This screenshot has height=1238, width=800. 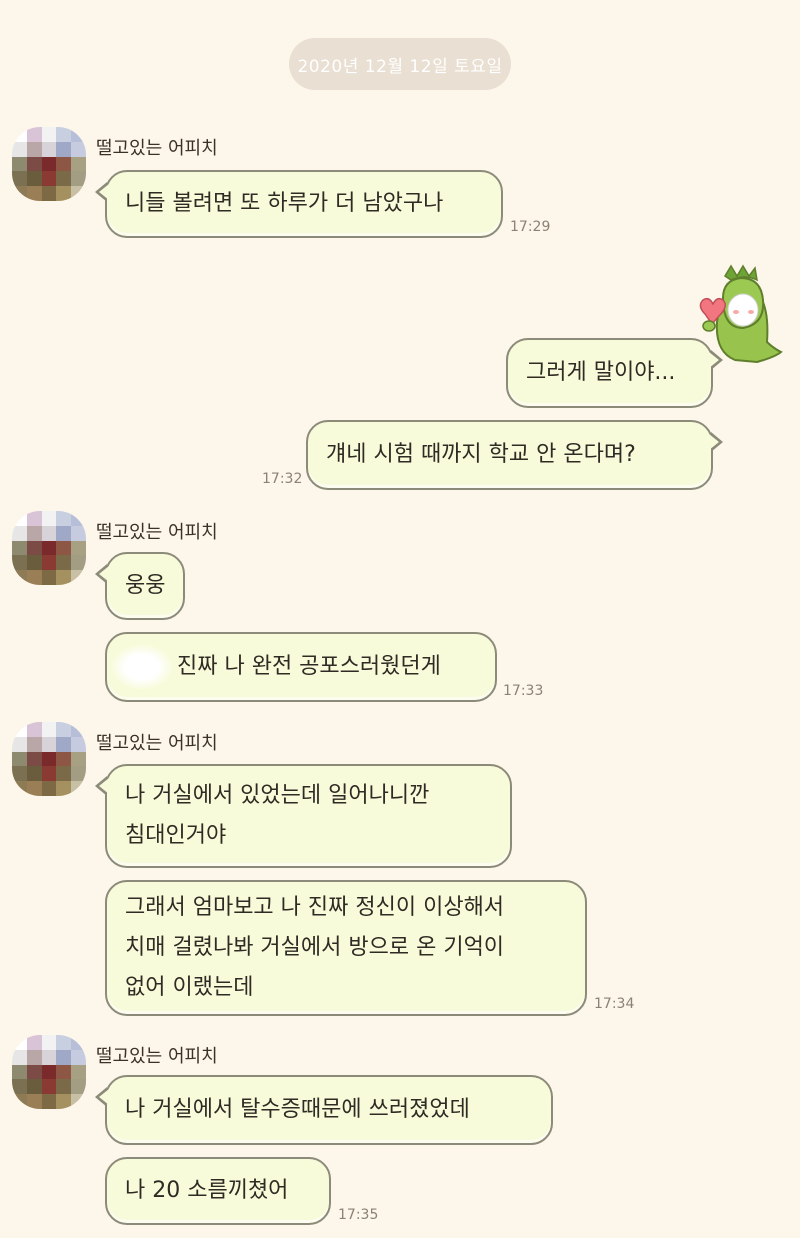 I want to click on my-message-bubble: 걔네 시험 때까지 학교 안 온다며?, so click(x=514, y=455).